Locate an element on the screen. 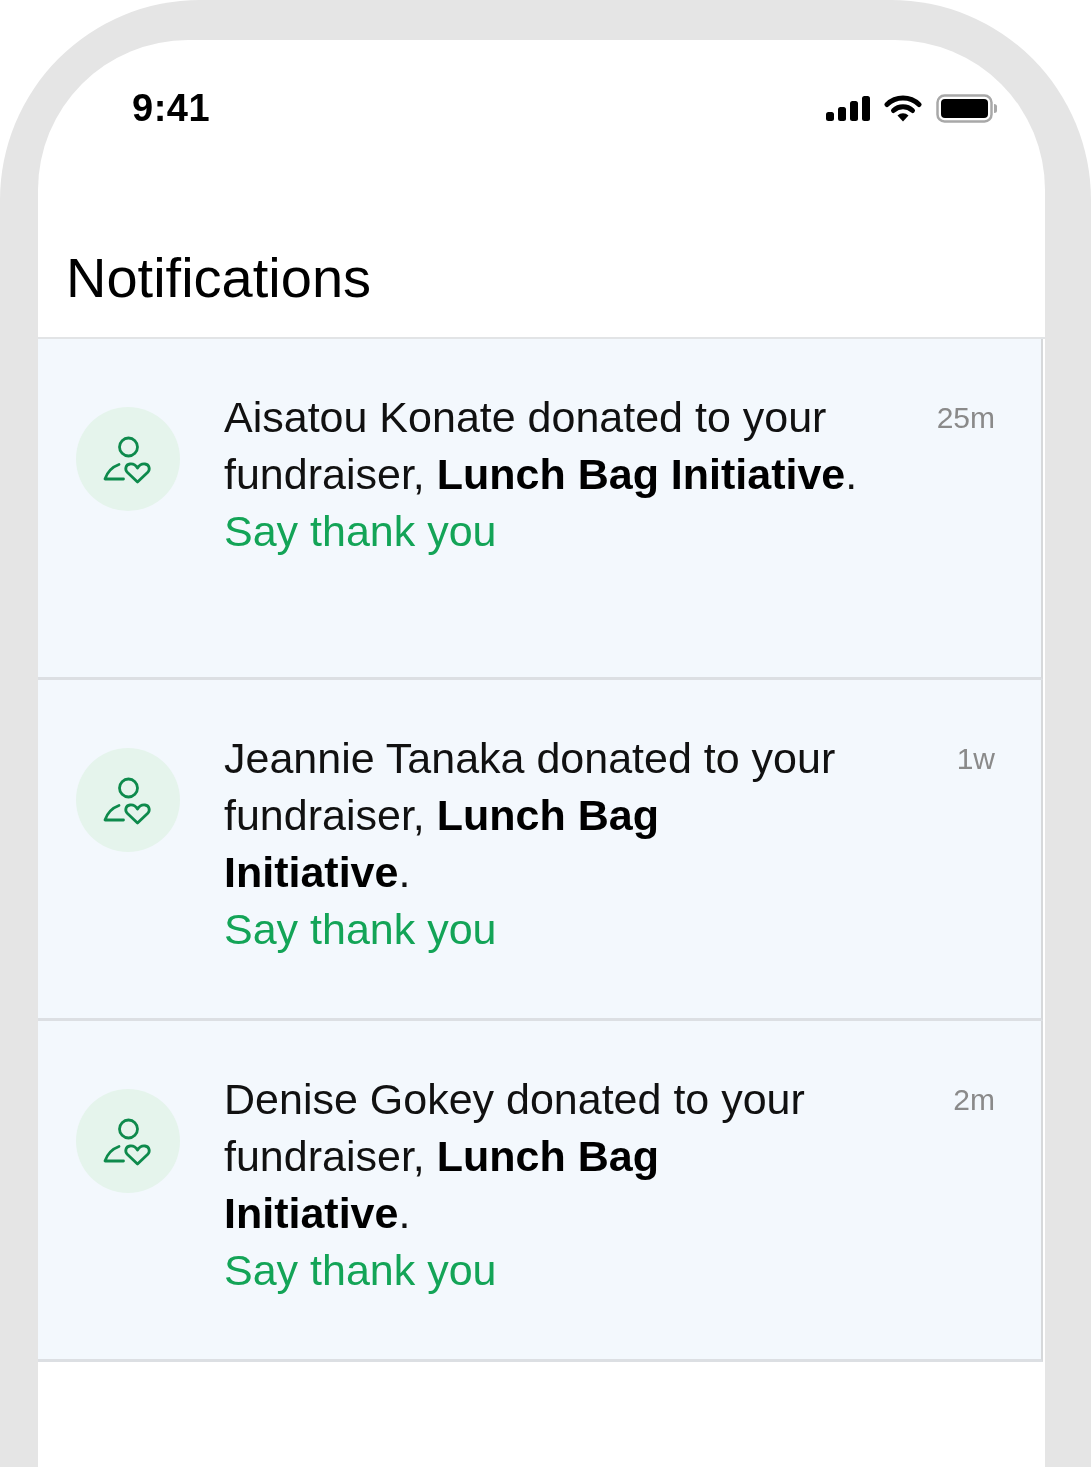  battery-icon is located at coordinates (967, 108).